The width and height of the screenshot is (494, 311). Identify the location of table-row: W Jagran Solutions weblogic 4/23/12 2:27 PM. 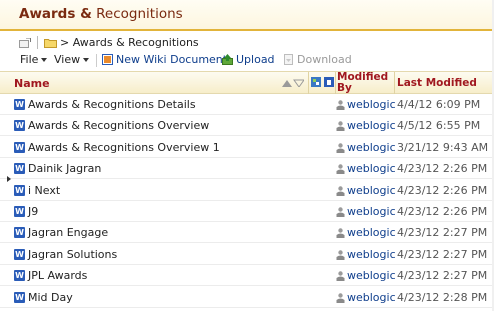
(247, 254).